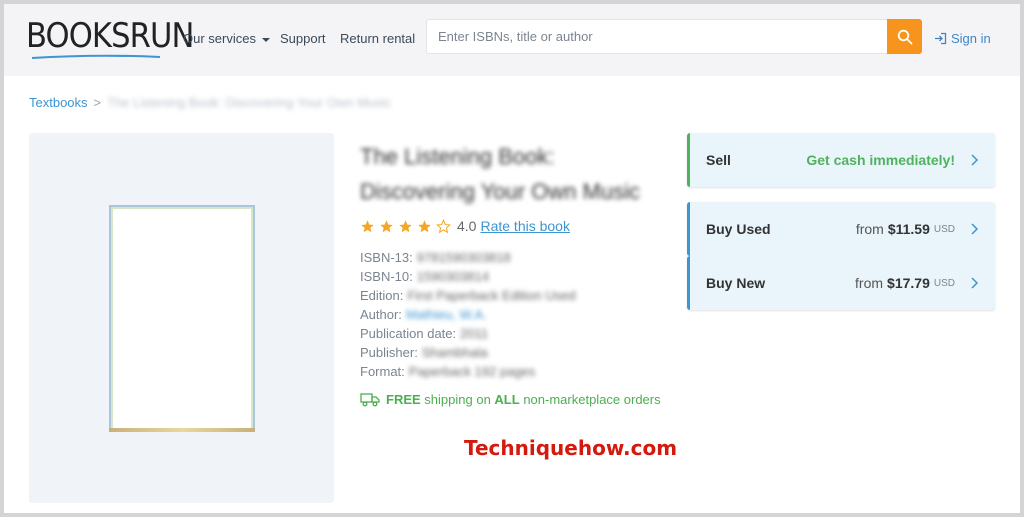  What do you see at coordinates (382, 371) in the screenshot?
I see `detail-label: Format:` at bounding box center [382, 371].